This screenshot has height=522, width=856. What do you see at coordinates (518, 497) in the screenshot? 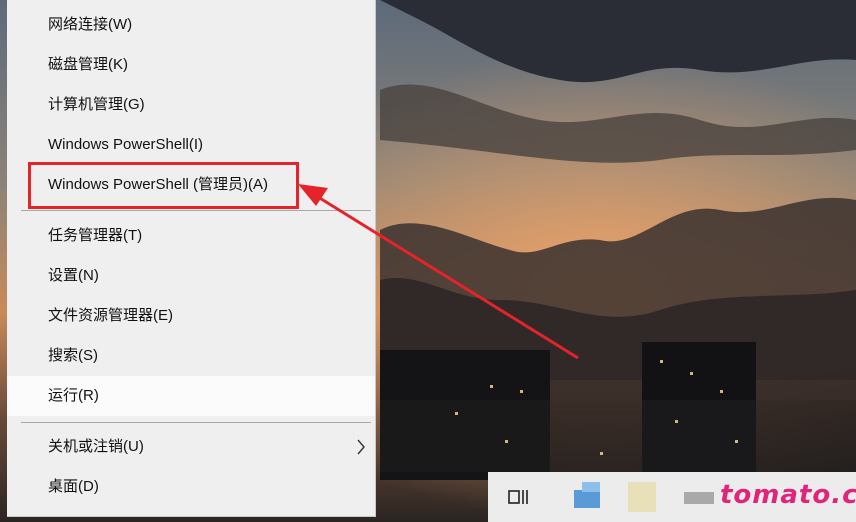
I see `task-view-icon` at bounding box center [518, 497].